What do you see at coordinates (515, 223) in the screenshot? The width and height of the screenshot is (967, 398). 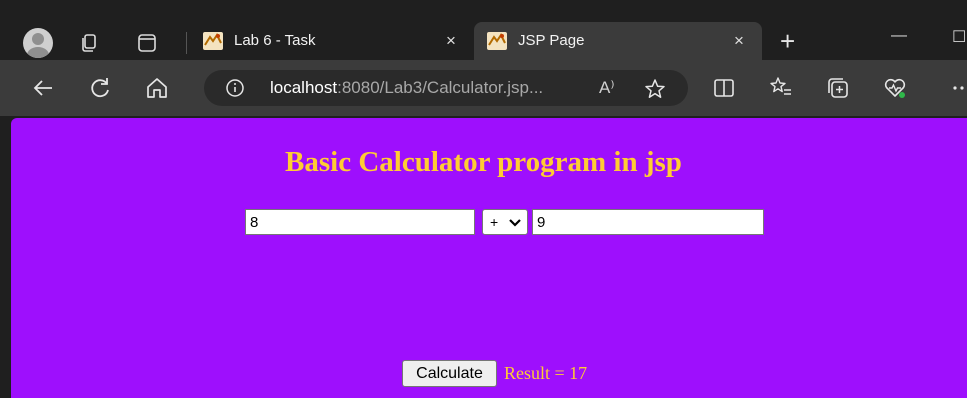 I see `chevron-down-icon` at bounding box center [515, 223].